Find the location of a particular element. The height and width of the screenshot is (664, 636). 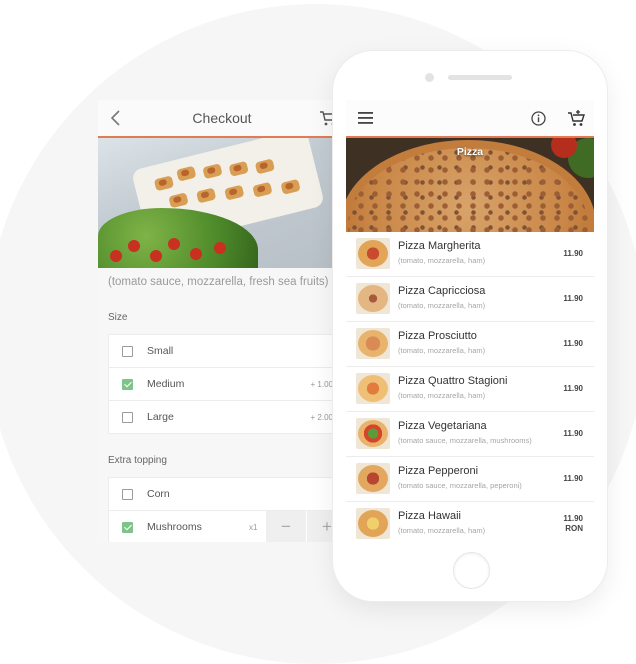

home-button is located at coordinates (471, 570).